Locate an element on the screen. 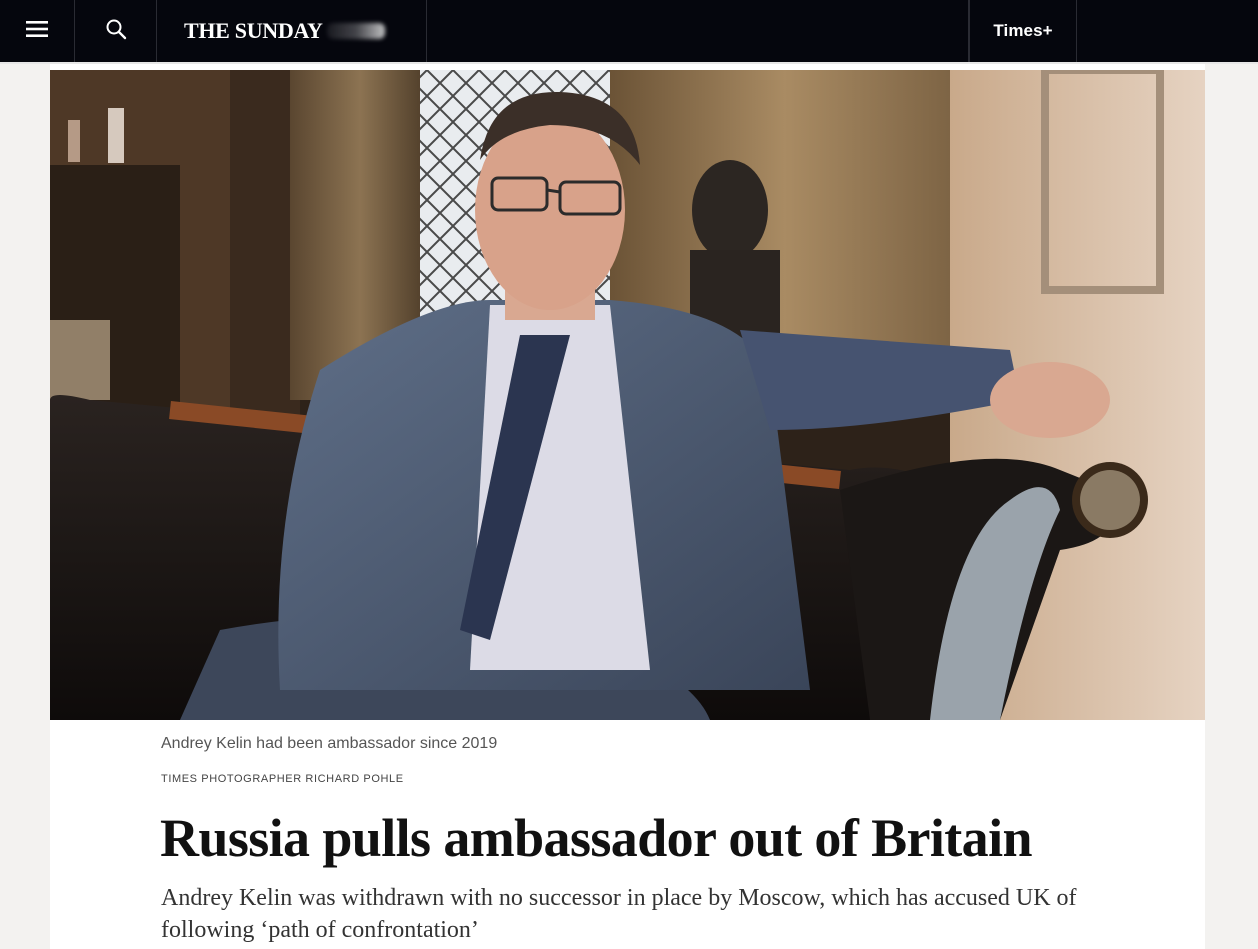  site-logo: THE SUNDAY is located at coordinates (292, 31).